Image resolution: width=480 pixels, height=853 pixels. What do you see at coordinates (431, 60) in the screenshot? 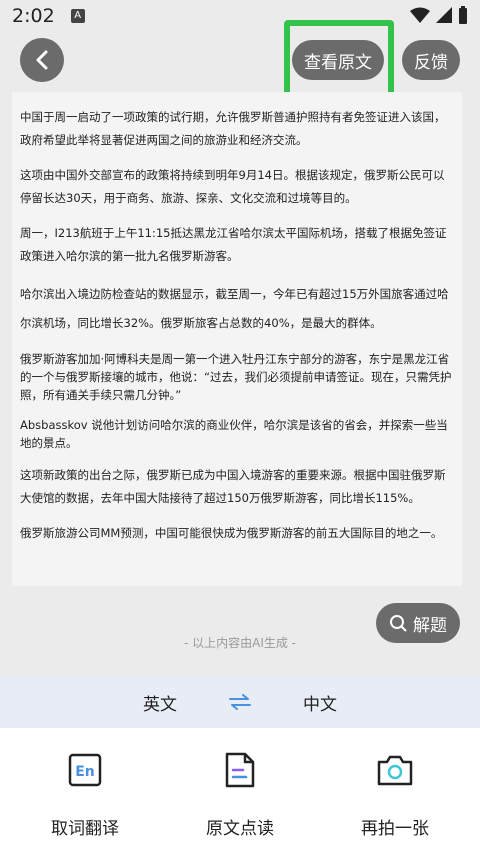
I see `feedback-button: 反馈` at bounding box center [431, 60].